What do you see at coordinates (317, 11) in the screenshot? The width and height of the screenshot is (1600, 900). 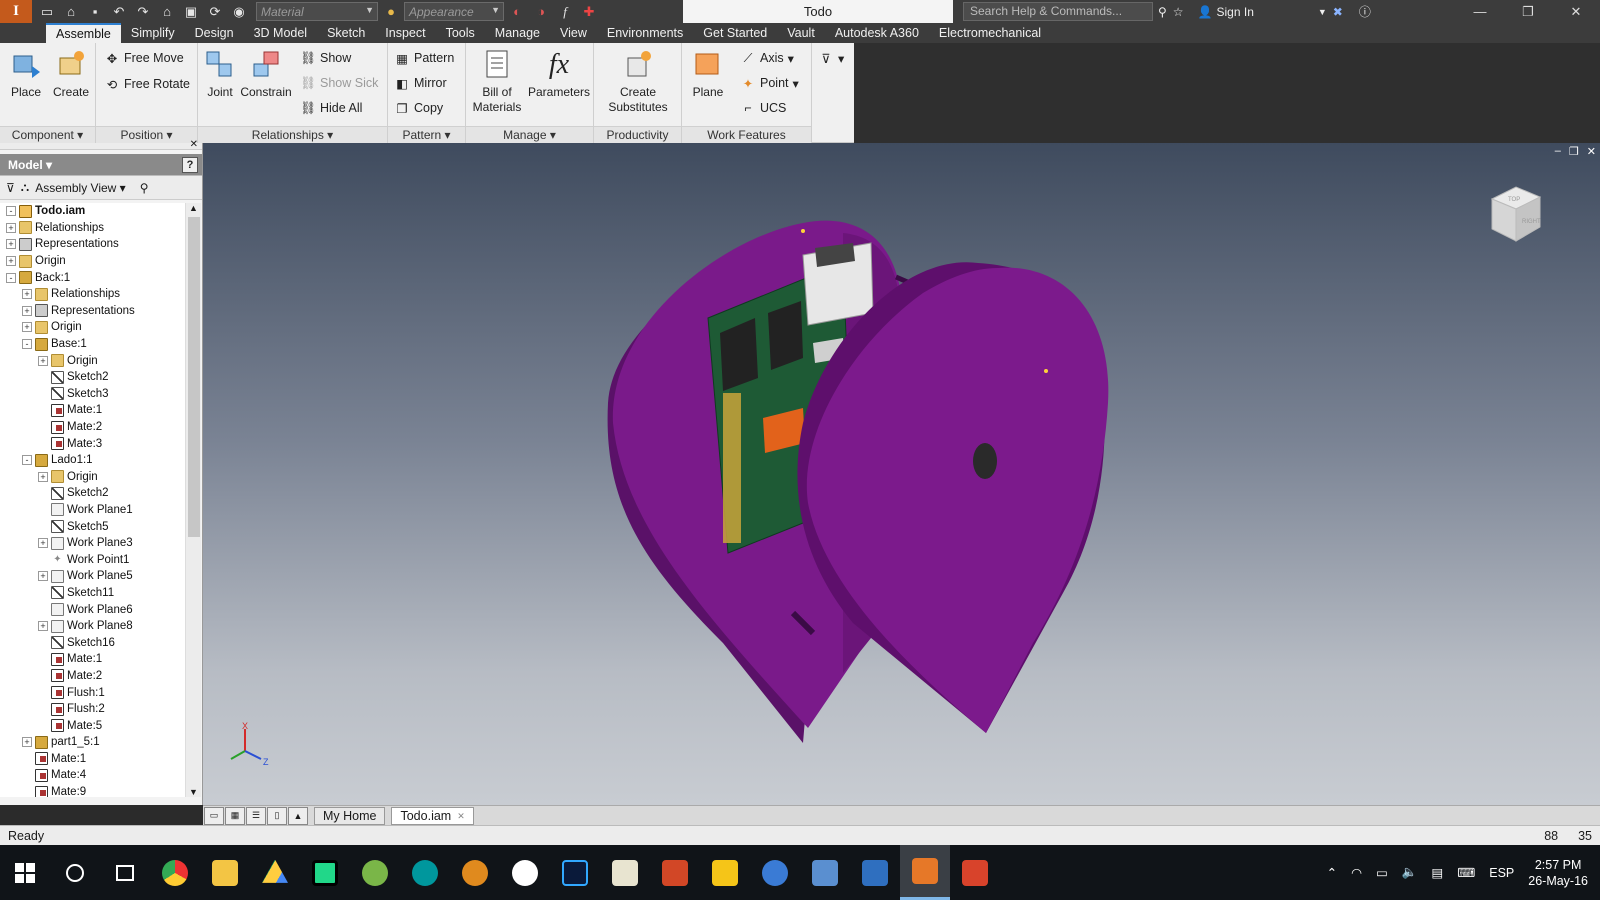 I see `material-combo: Material ▼` at bounding box center [317, 11].